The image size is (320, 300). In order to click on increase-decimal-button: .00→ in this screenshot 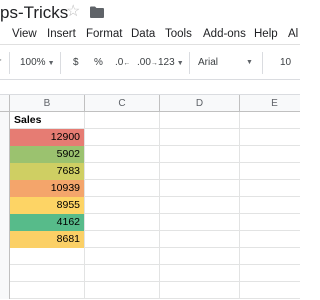, I will do `click(147, 63)`.